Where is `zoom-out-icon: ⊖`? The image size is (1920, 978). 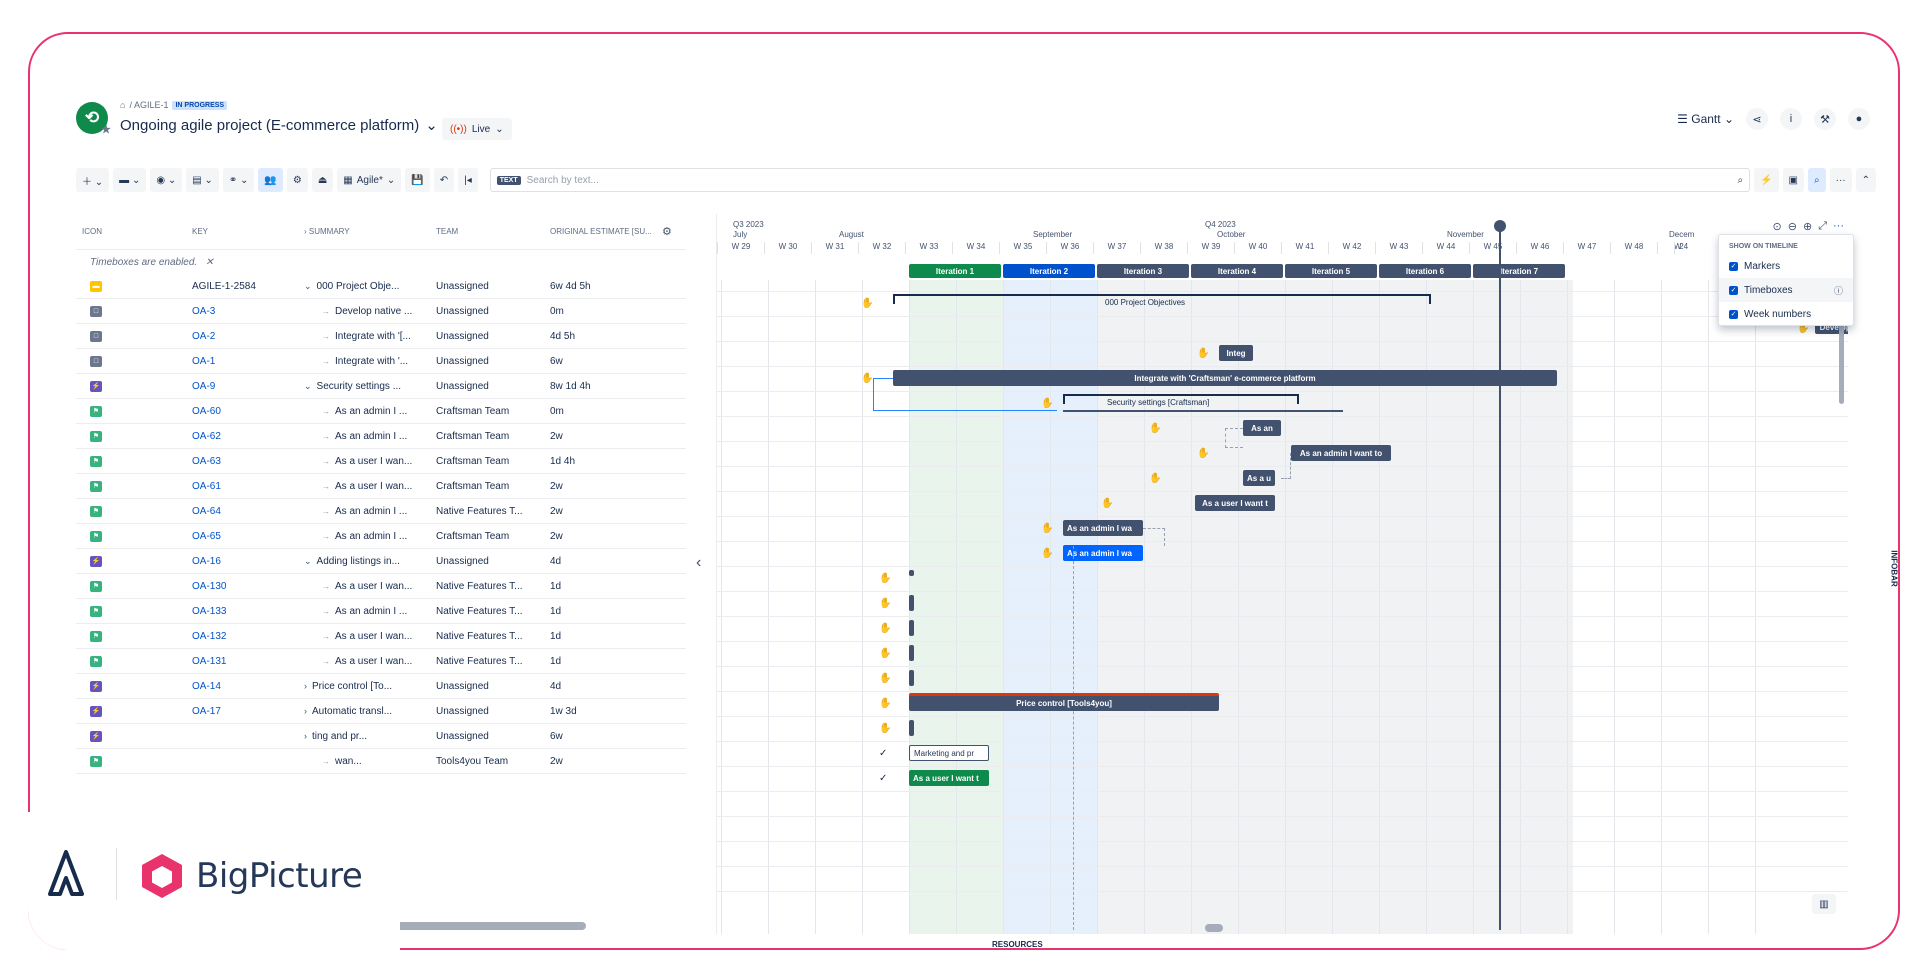 zoom-out-icon: ⊖ is located at coordinates (1792, 226).